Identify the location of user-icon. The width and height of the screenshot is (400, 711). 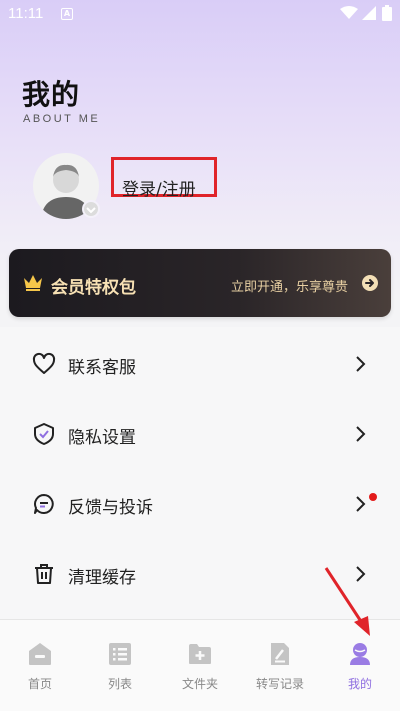
(360, 654).